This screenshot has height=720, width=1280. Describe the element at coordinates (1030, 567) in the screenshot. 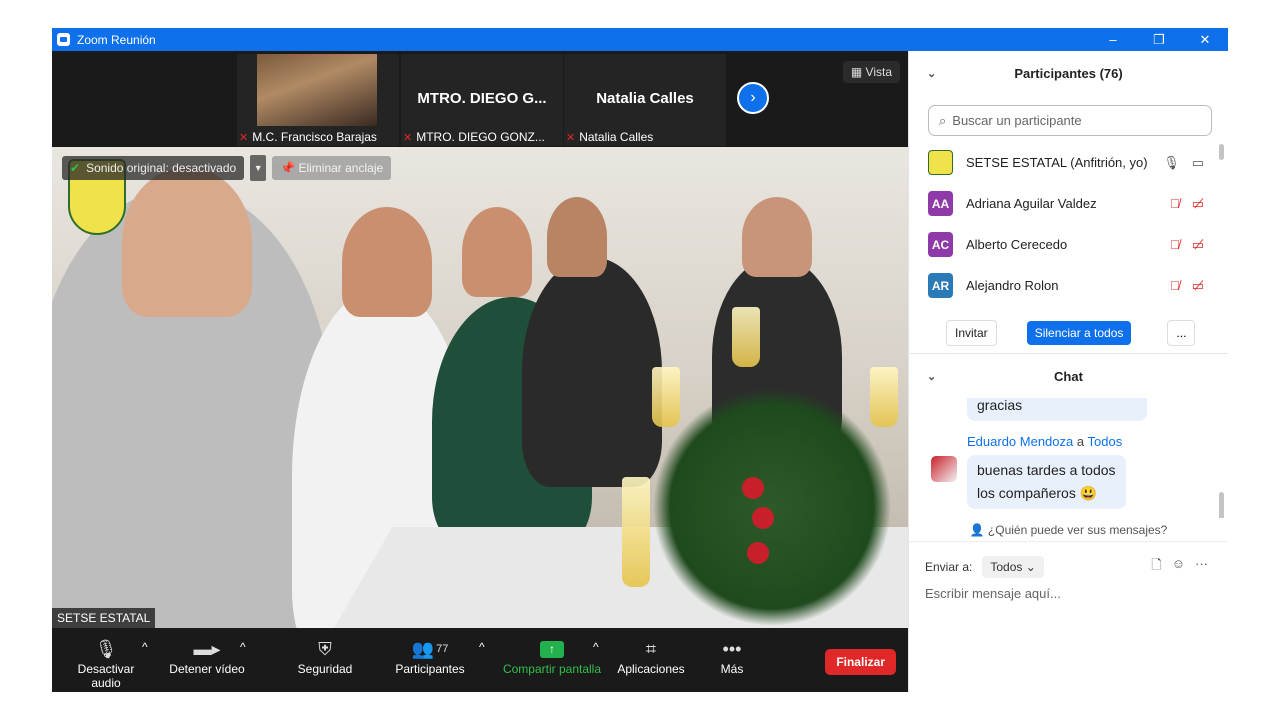

I see `chevron-down-icon: ⌄` at that location.